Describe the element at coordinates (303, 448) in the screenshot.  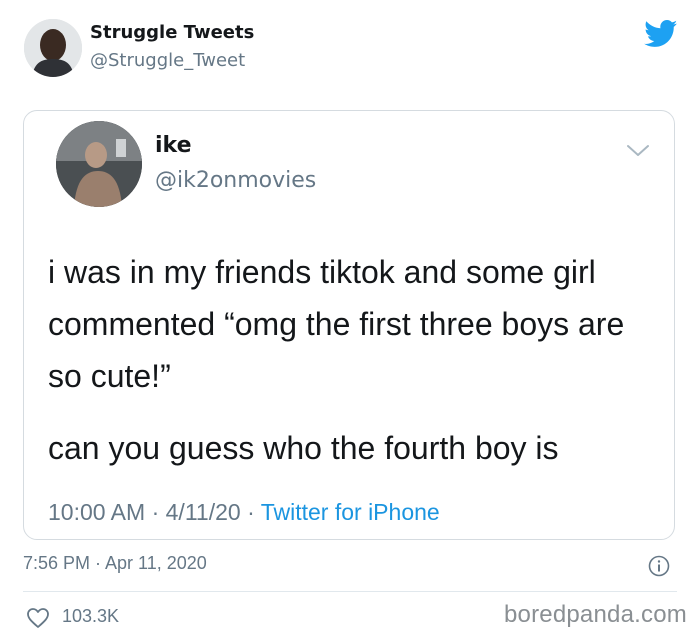
I see `quoted-tweet-text-followup: can you guess who the fourth boy is` at that location.